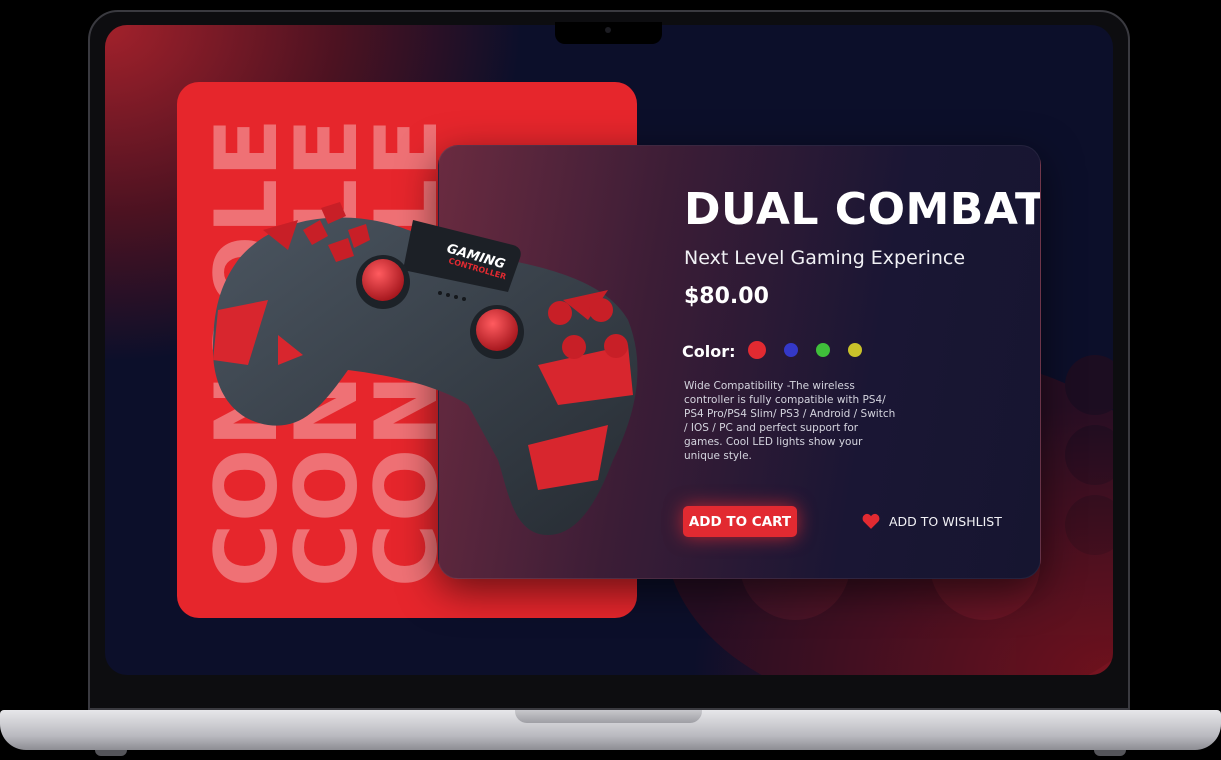  Describe the element at coordinates (608, 716) in the screenshot. I see `trackpad-groove` at that location.